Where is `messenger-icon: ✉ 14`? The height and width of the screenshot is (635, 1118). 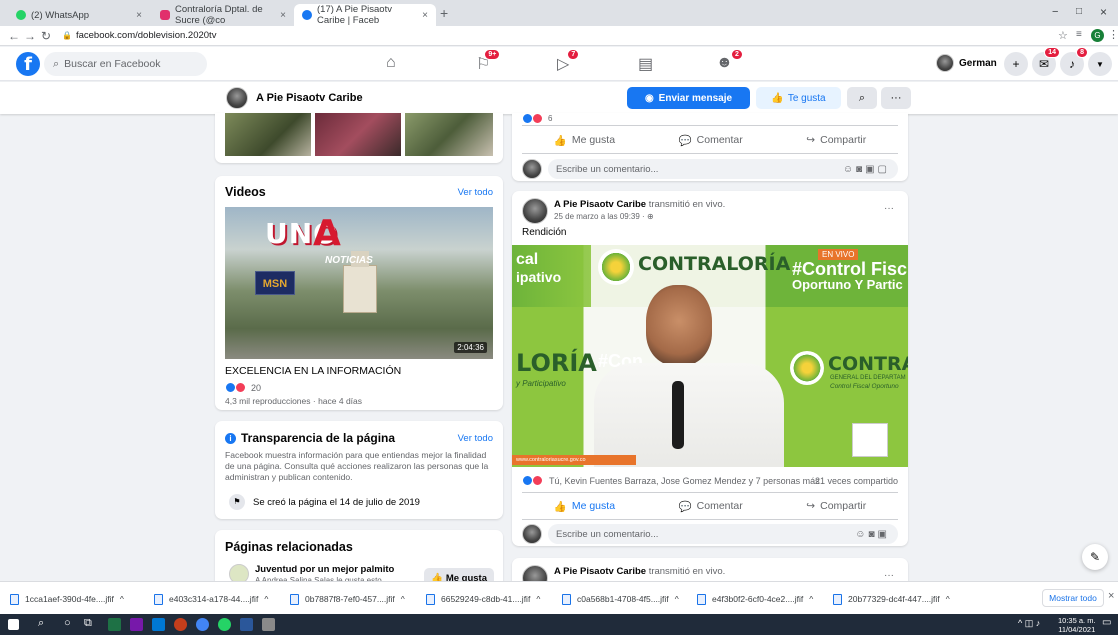
messenger-icon: ✉ 14 is located at coordinates (1046, 61).